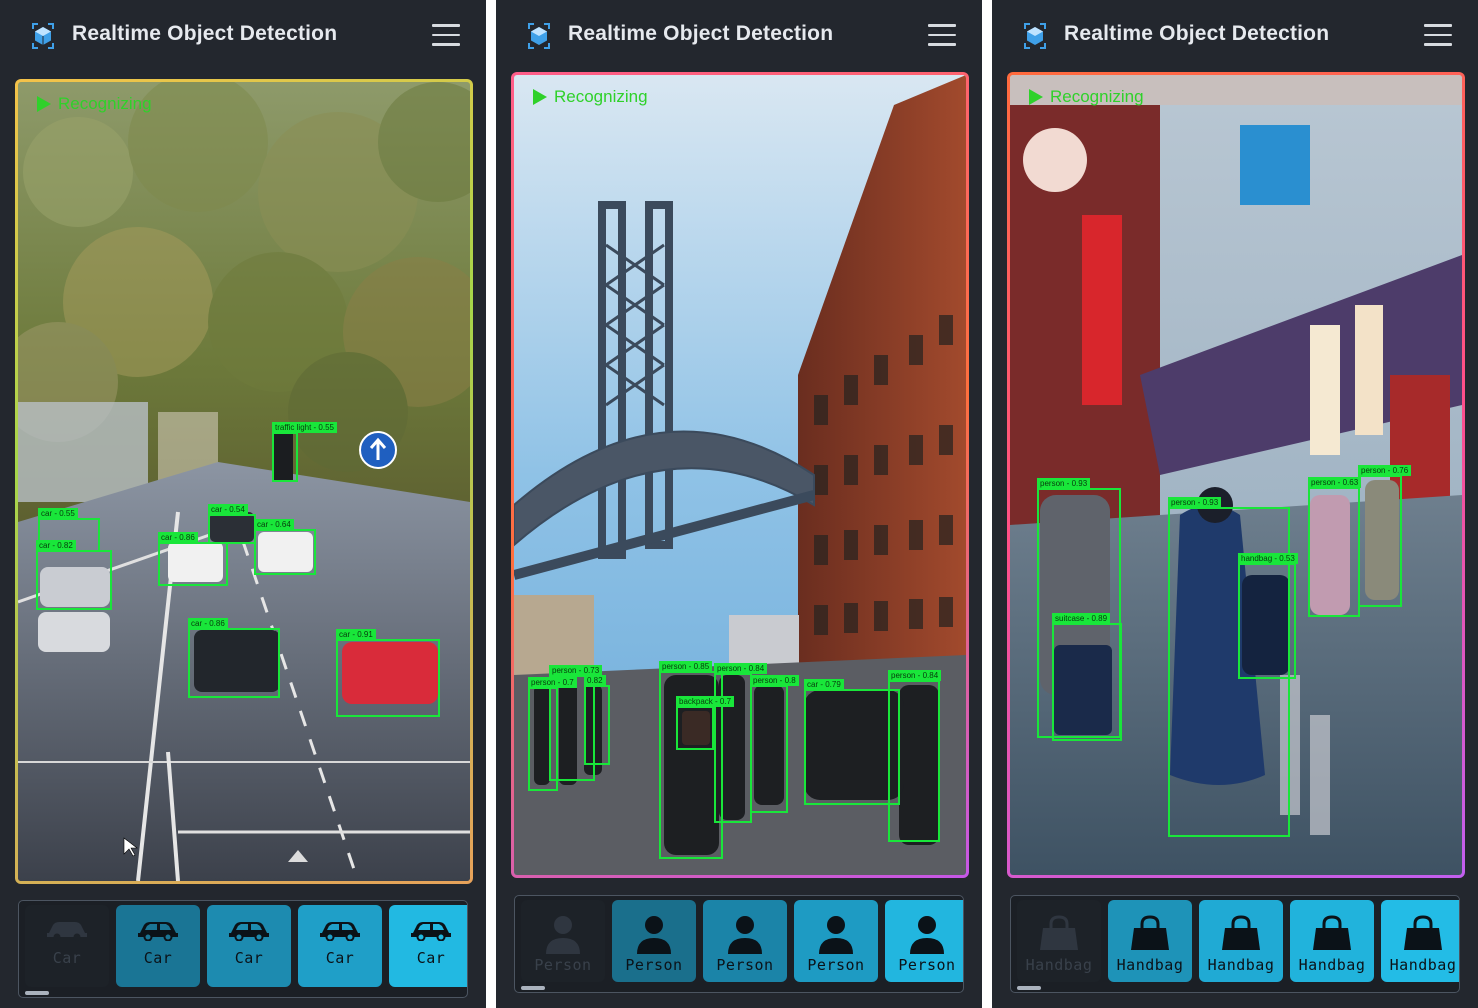  Describe the element at coordinates (205, 33) in the screenshot. I see `app-title: Realtime Object Detection` at that location.